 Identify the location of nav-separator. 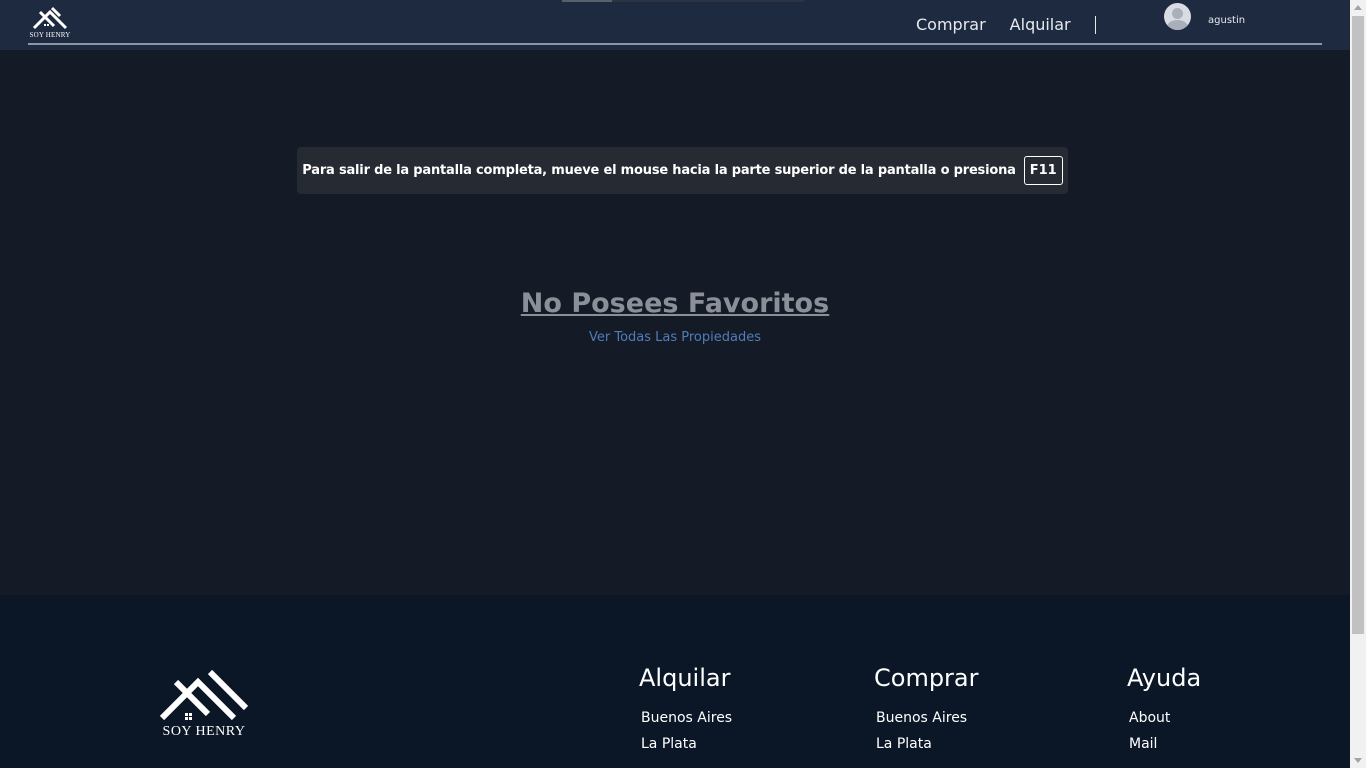
(1095, 24).